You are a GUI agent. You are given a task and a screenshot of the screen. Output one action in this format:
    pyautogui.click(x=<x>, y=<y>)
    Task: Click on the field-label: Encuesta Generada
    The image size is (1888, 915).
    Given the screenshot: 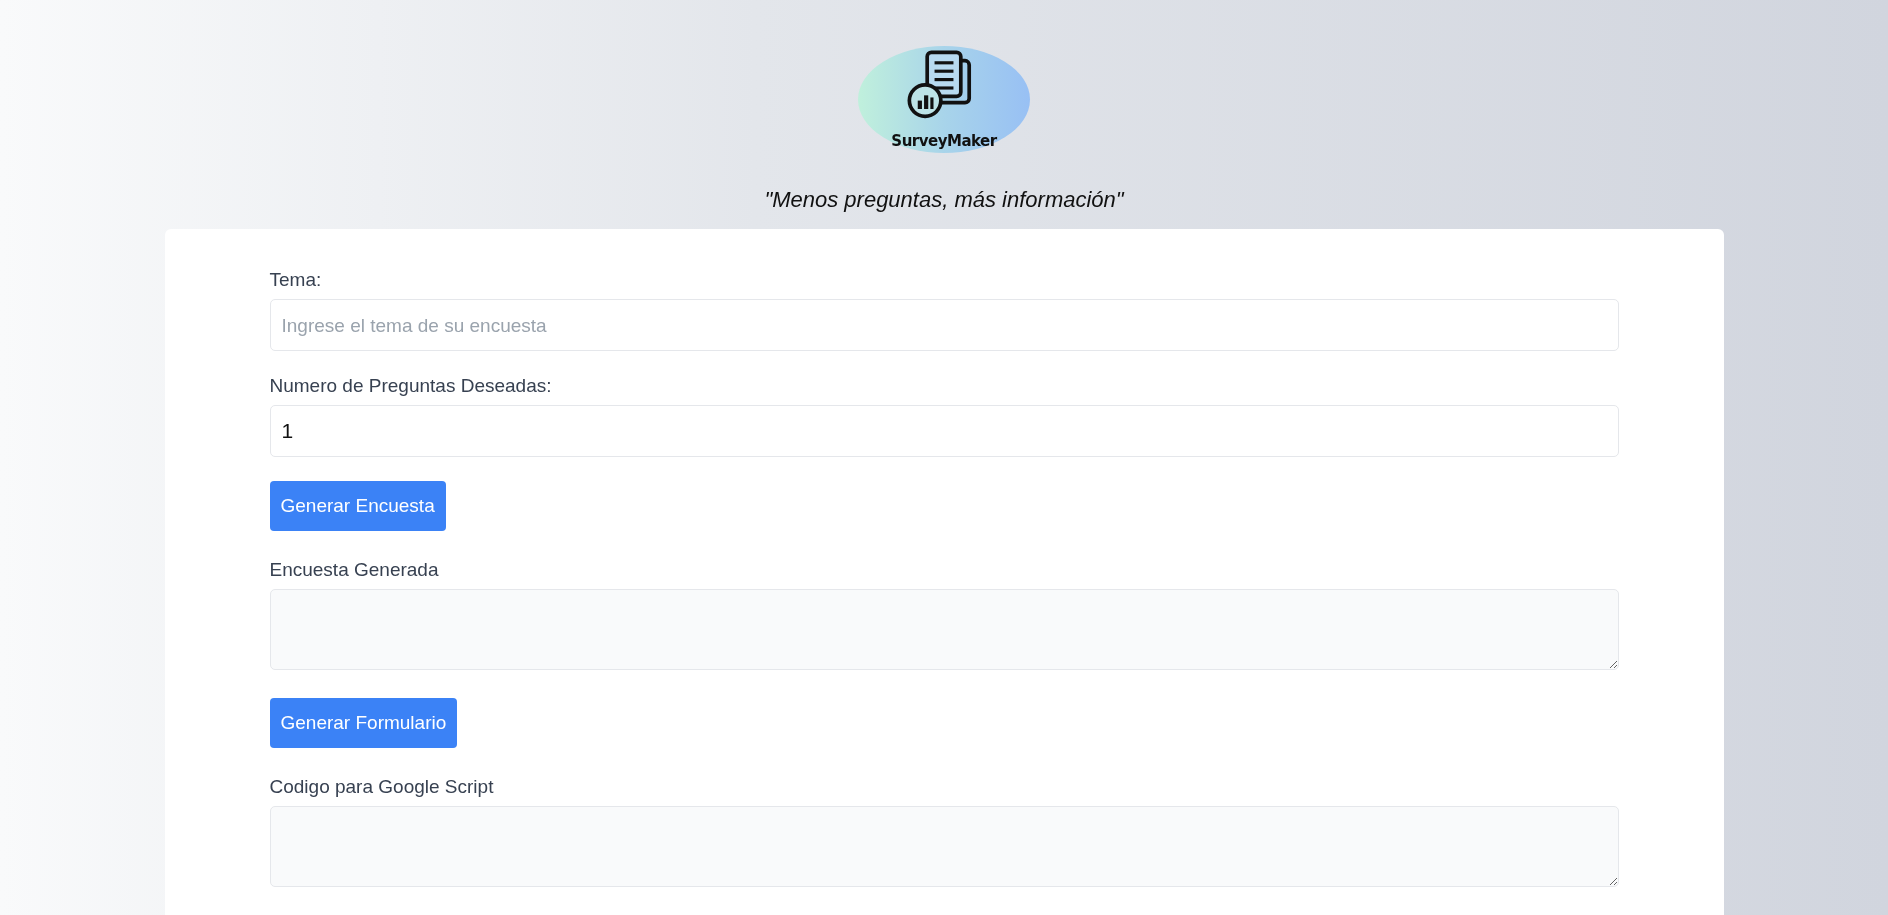 What is the action you would take?
    pyautogui.click(x=354, y=570)
    